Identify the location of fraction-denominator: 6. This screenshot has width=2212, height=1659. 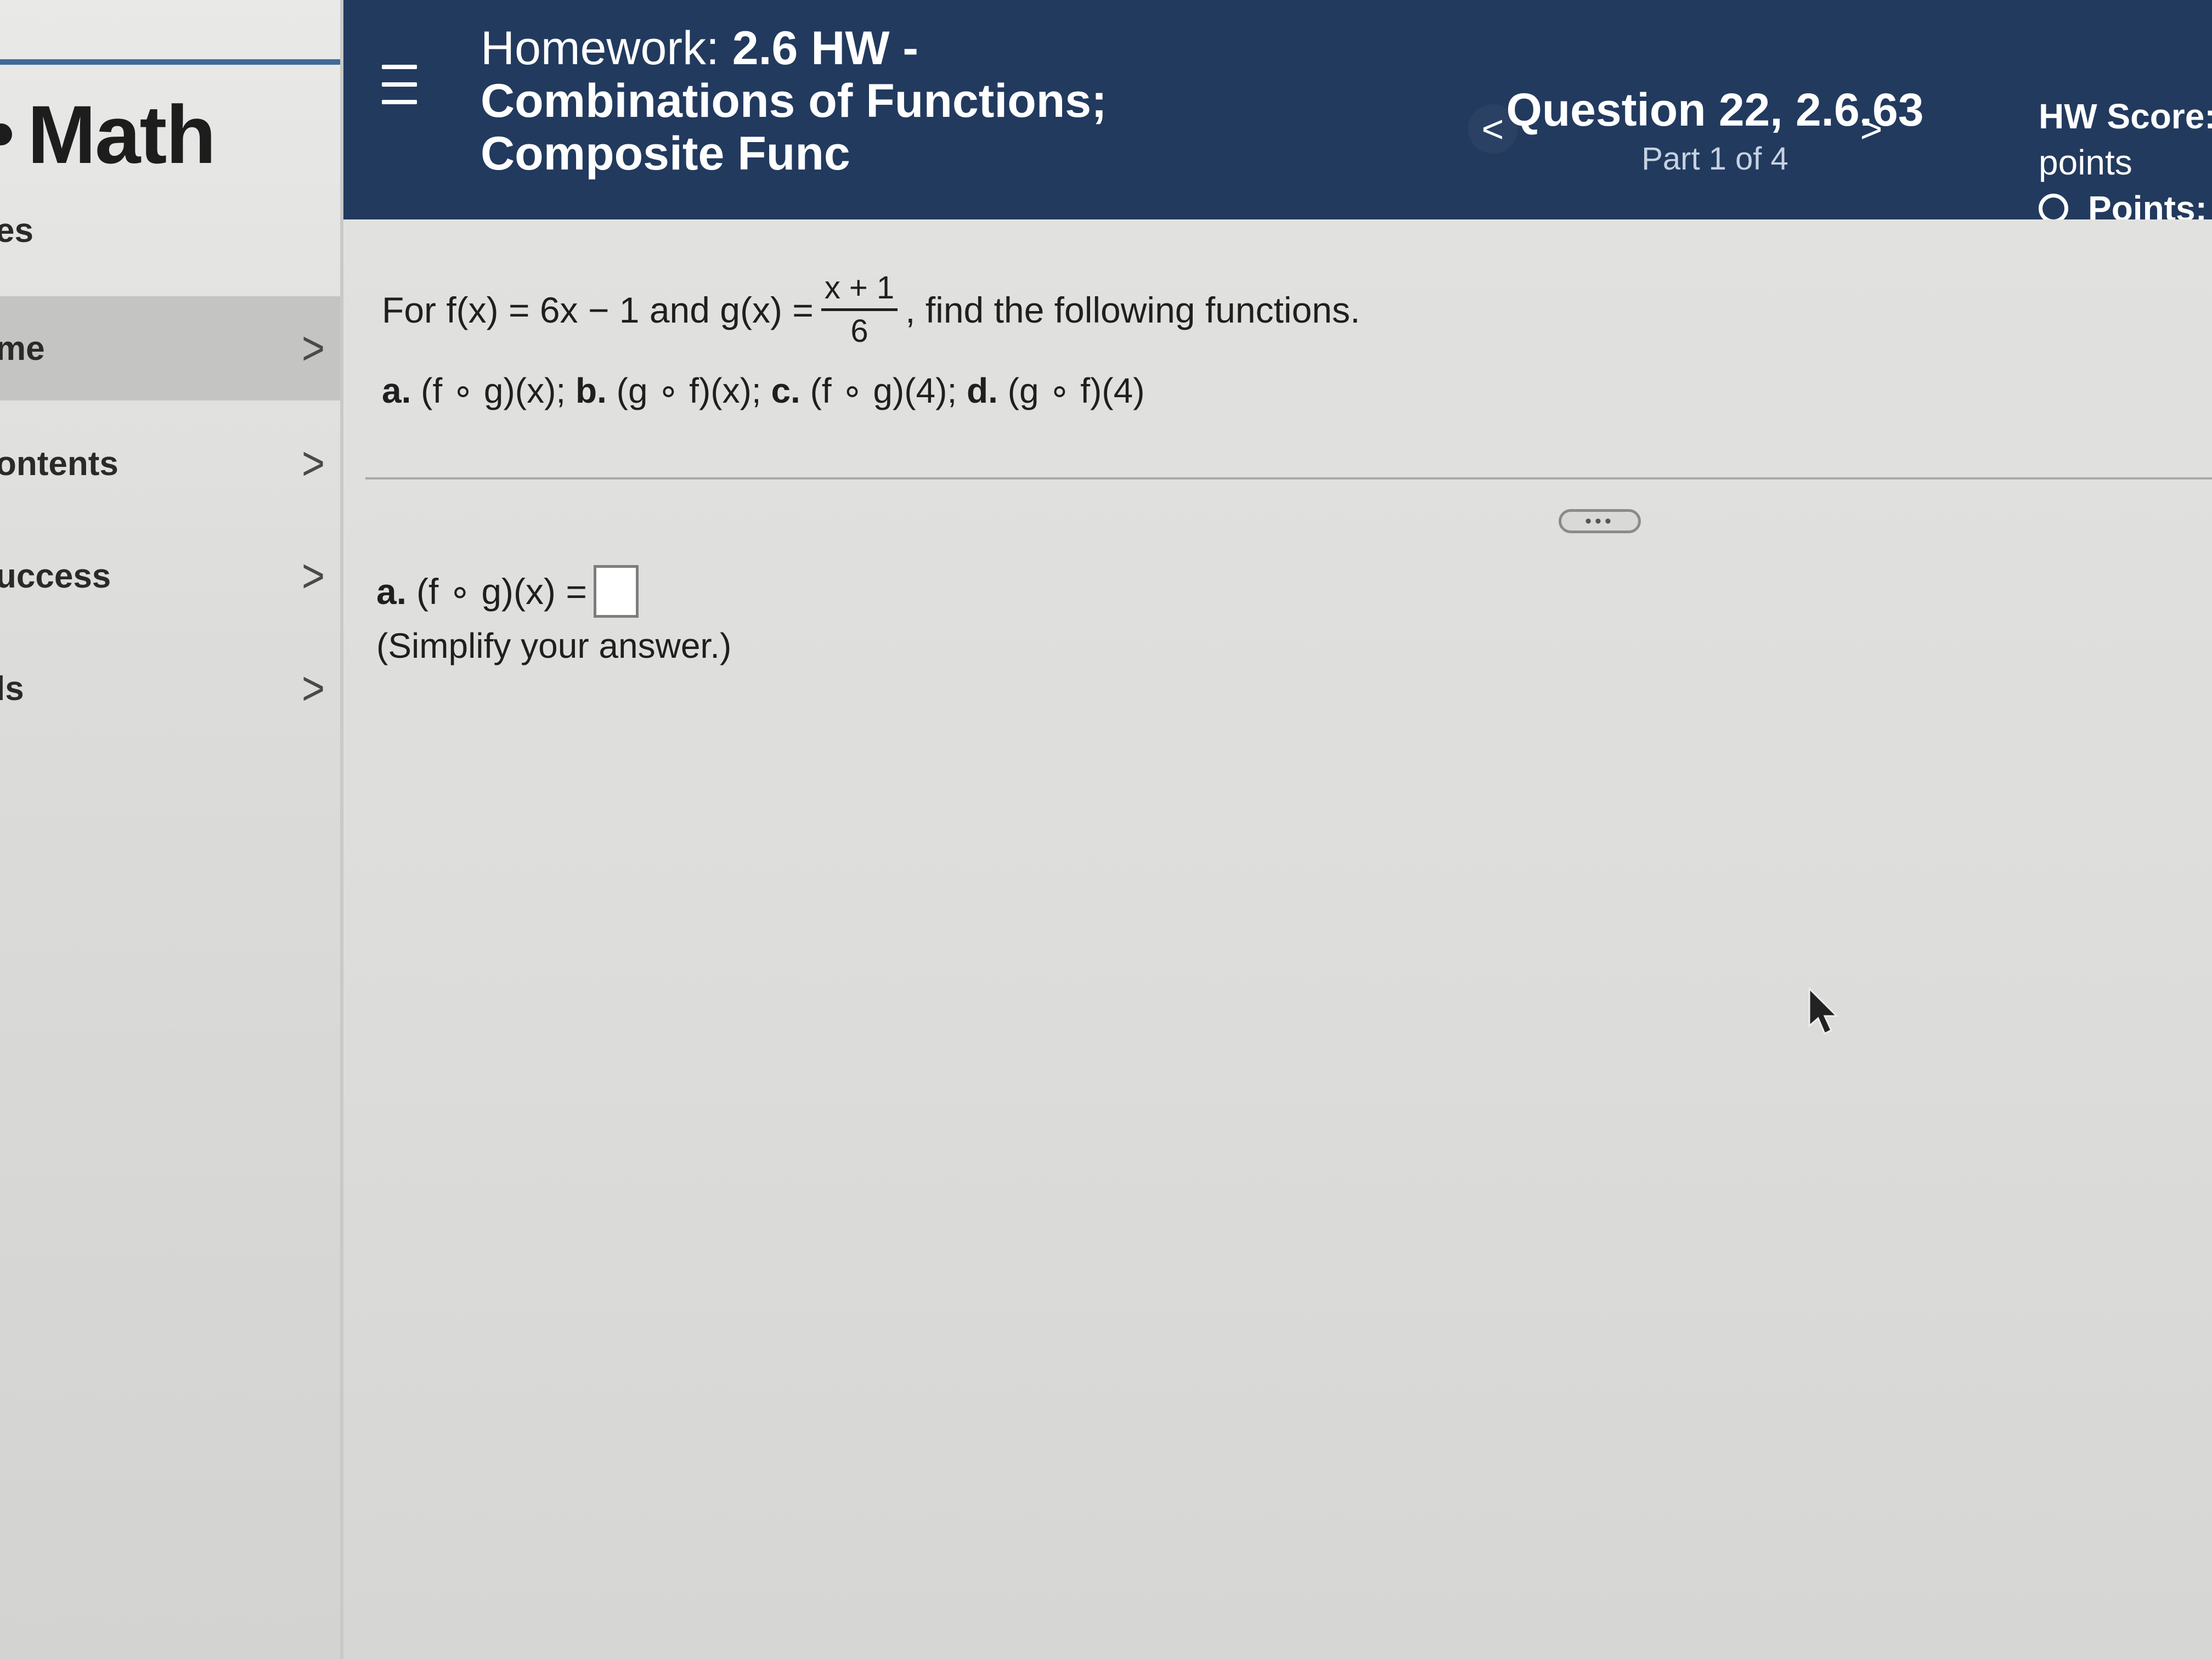
(859, 331).